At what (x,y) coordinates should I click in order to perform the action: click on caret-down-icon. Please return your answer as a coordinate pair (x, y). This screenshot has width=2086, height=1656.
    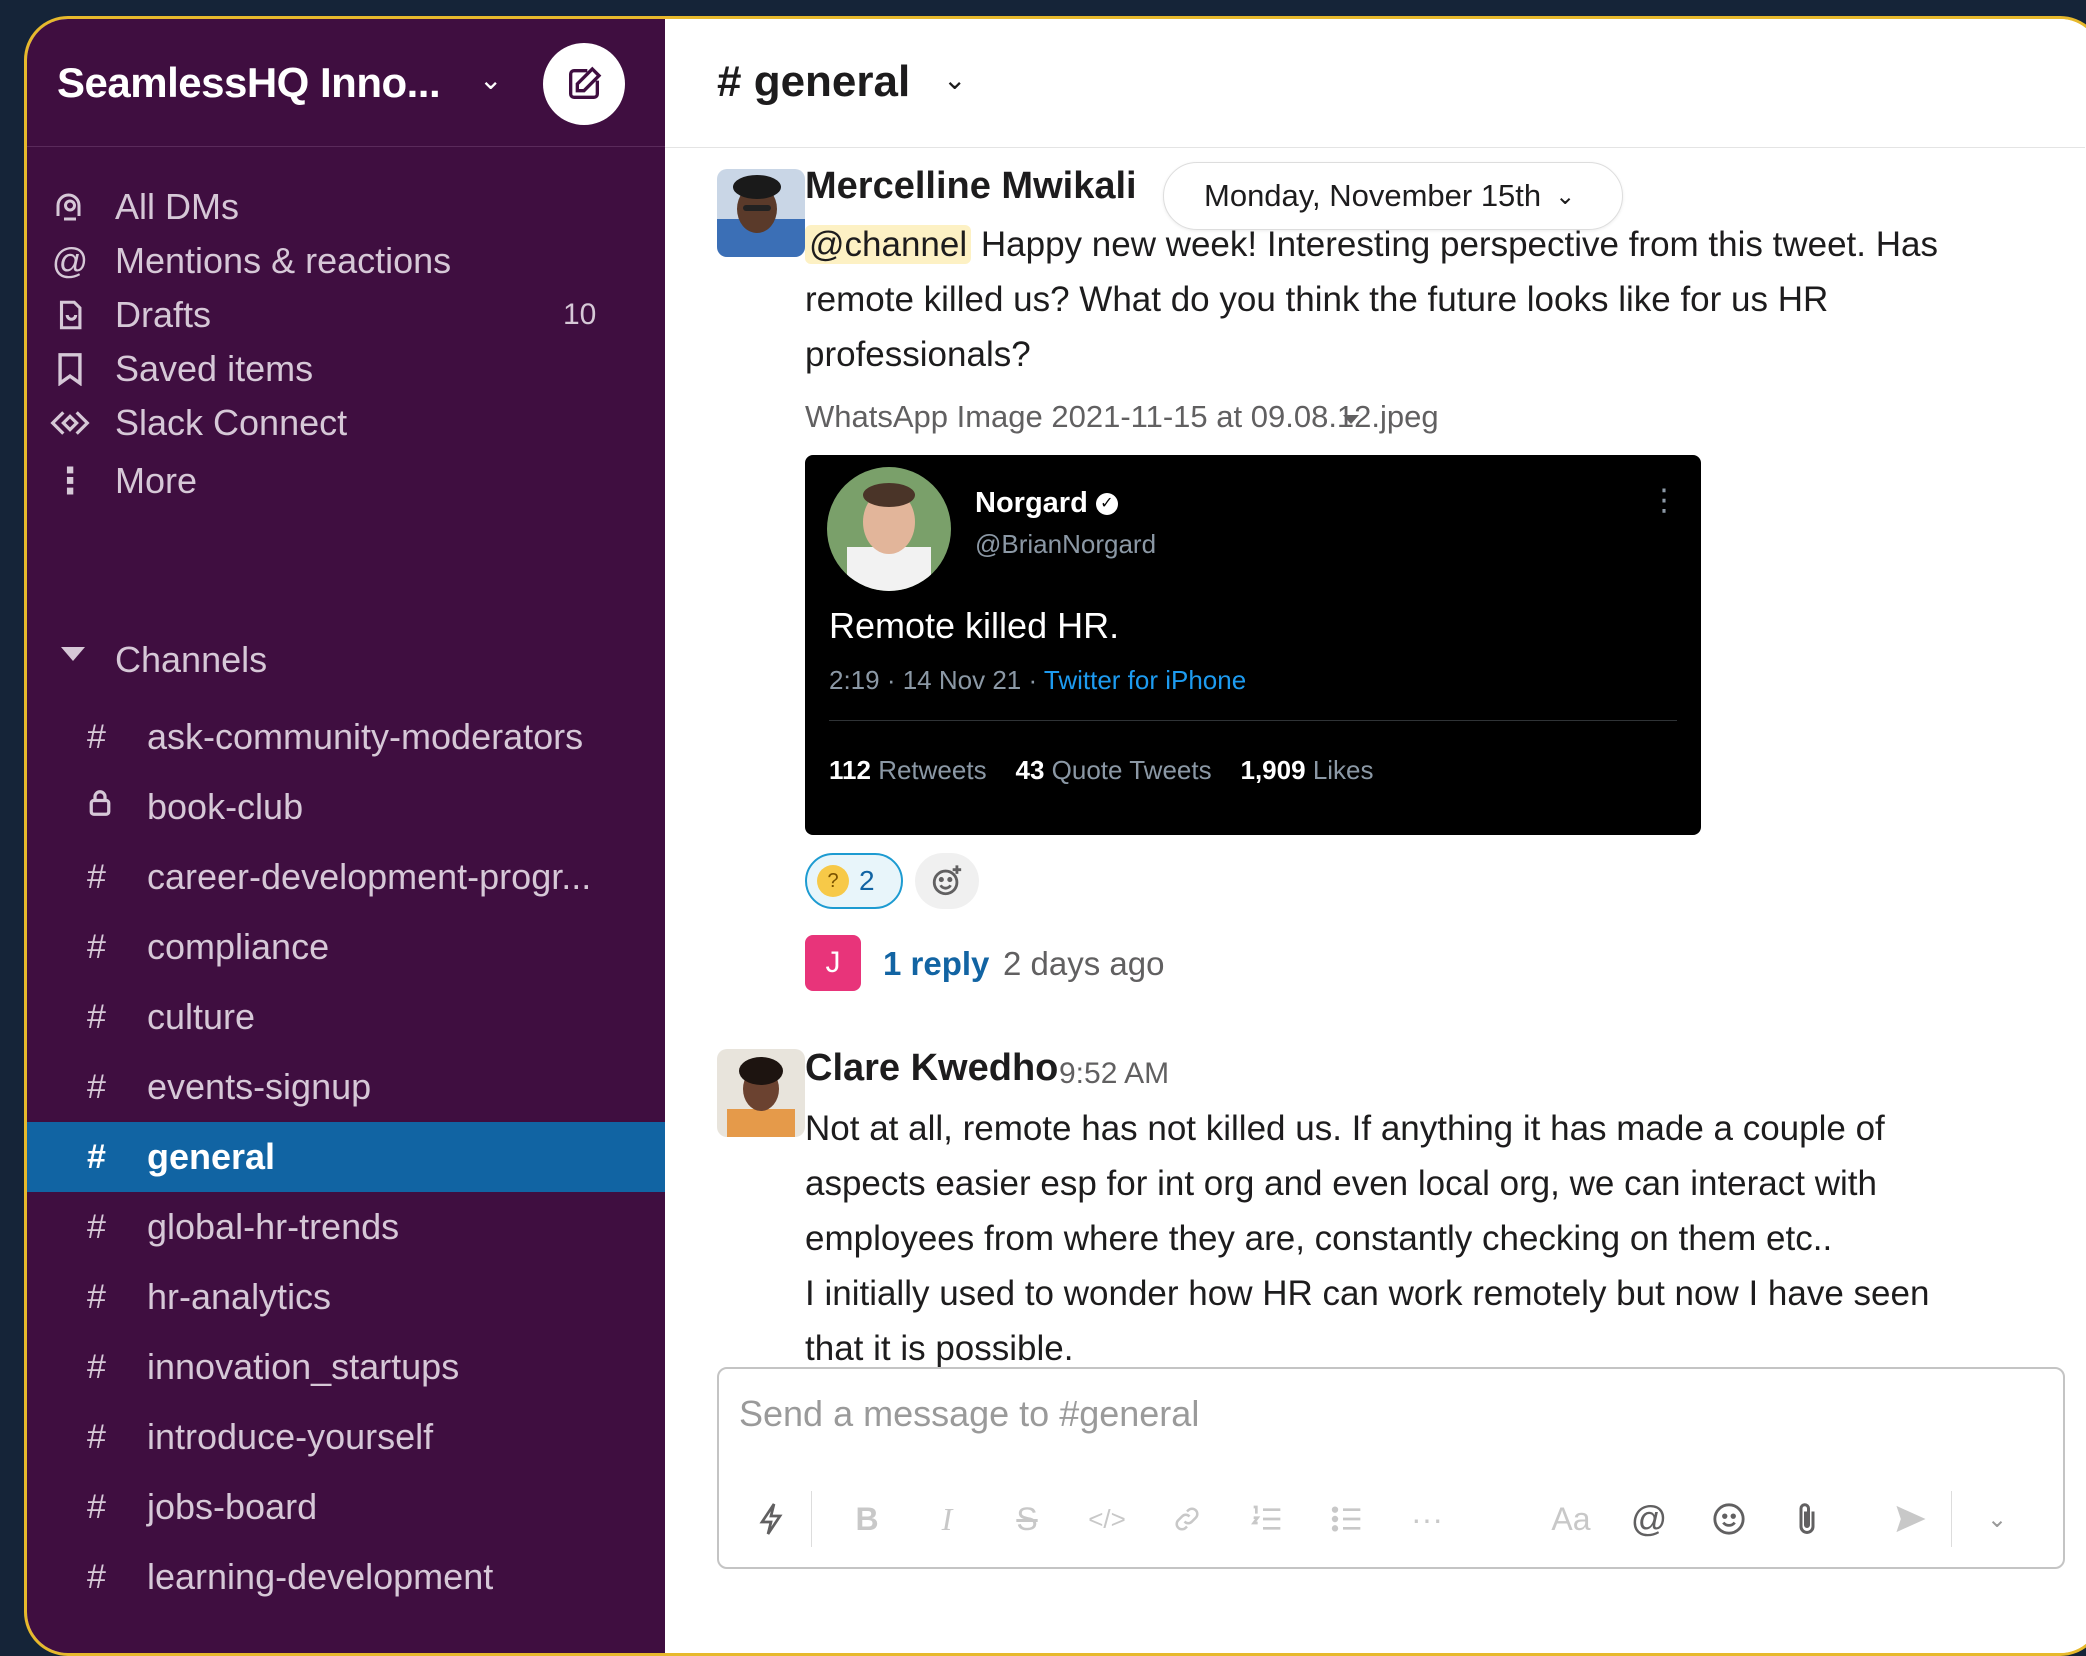
    Looking at the image, I should click on (1351, 419).